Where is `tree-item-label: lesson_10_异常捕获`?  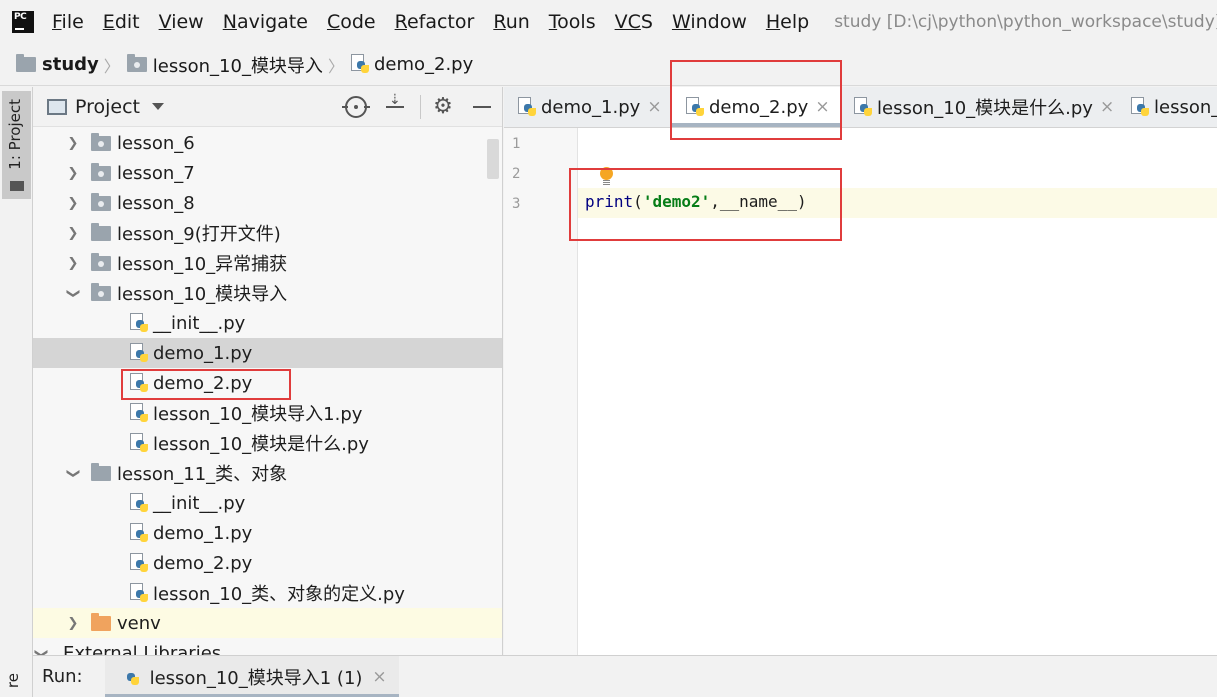 tree-item-label: lesson_10_异常捕获 is located at coordinates (202, 264).